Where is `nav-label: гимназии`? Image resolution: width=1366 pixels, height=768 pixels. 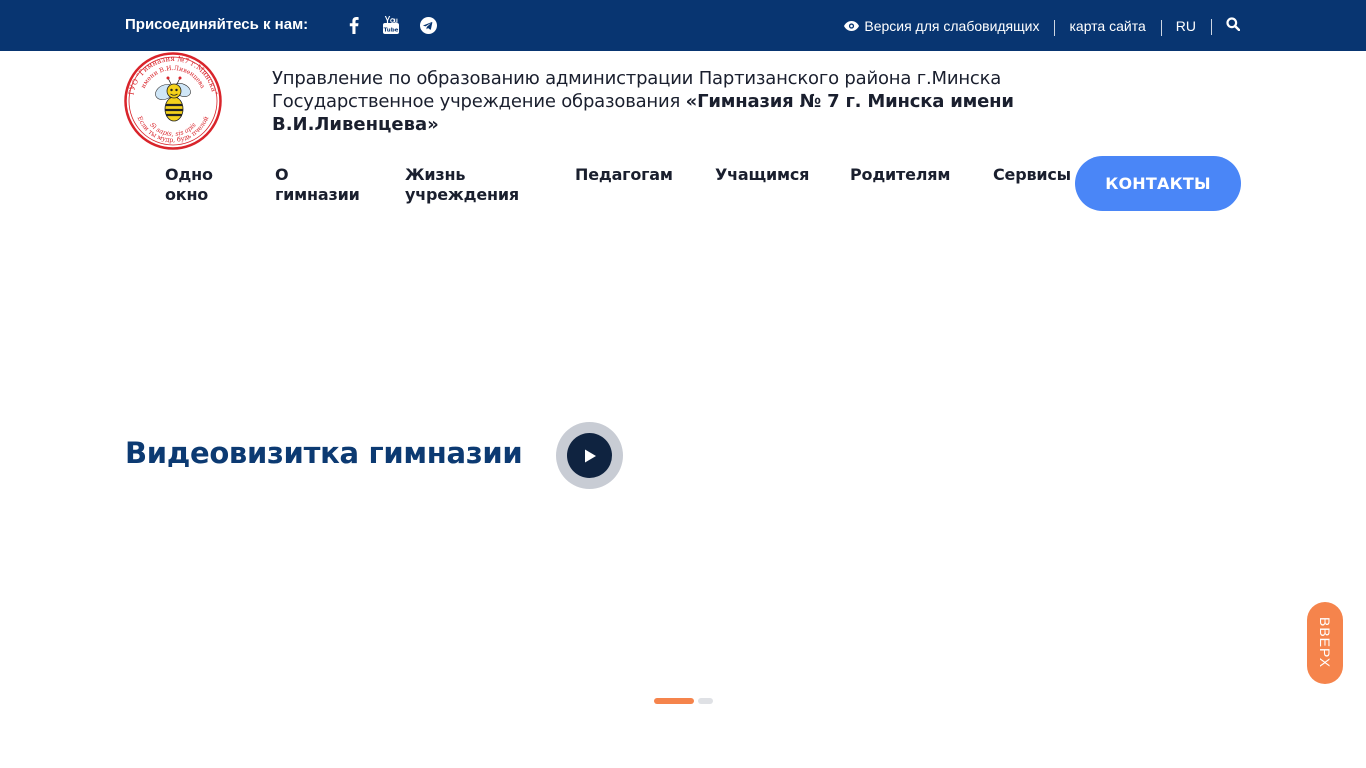
nav-label: гимназии is located at coordinates (317, 194).